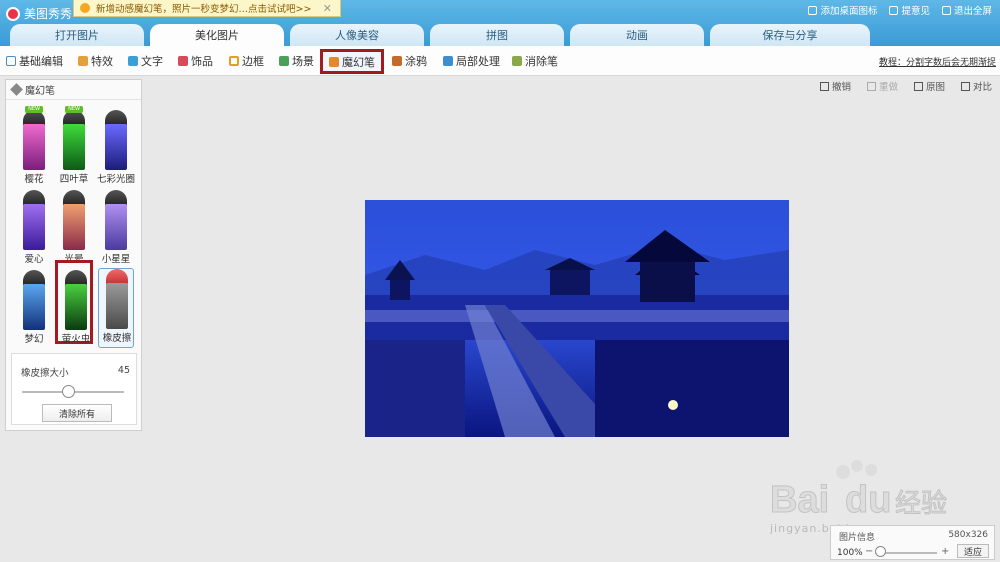 This screenshot has width=1000, height=562. I want to click on pen-four-leaf-clover: NEW 四叶草, so click(74, 147).